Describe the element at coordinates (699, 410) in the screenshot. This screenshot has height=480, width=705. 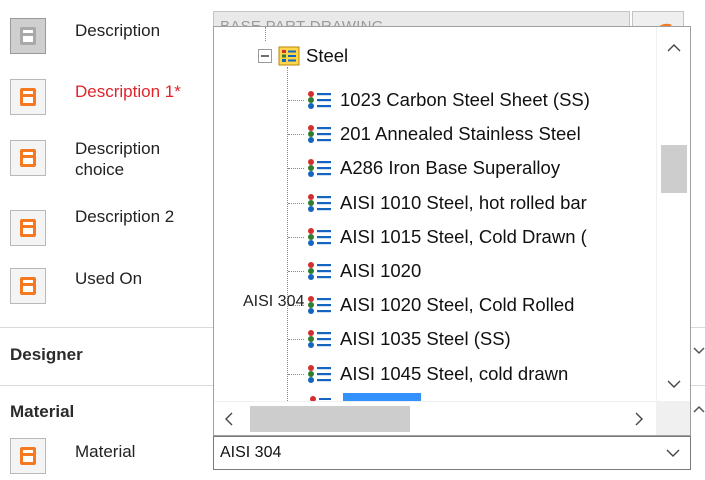
I see `chevron-up-icon` at that location.